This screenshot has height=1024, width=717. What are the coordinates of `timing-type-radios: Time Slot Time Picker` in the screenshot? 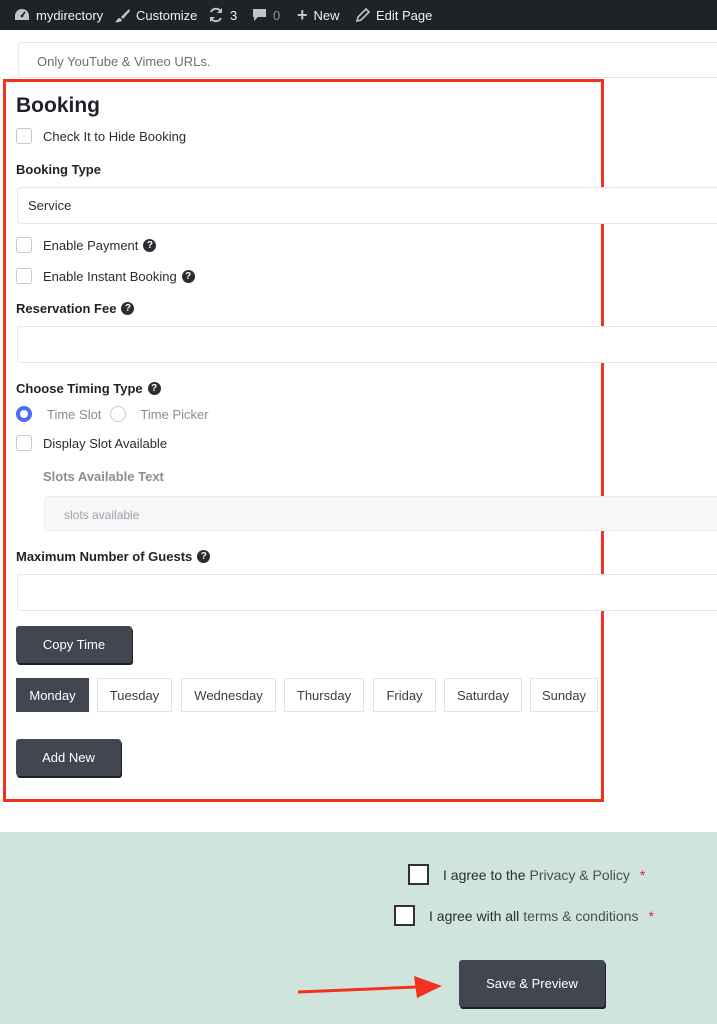 It's located at (112, 414).